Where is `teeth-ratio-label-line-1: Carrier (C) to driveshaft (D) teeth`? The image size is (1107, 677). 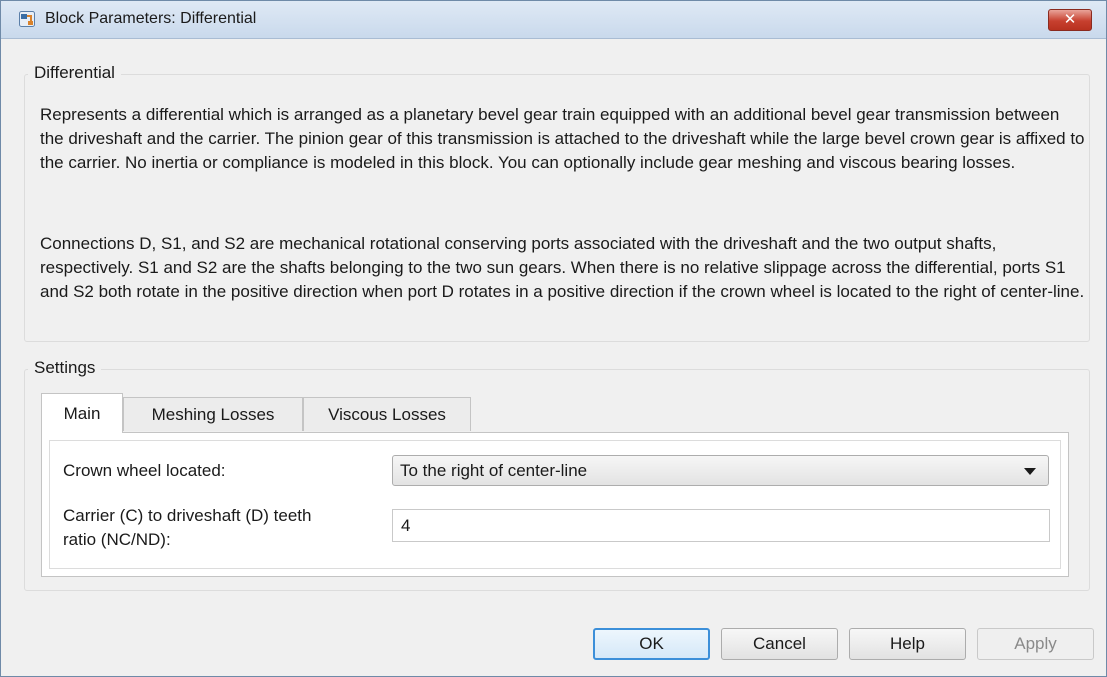
teeth-ratio-label-line-1: Carrier (C) to driveshaft (D) teeth is located at coordinates (187, 515).